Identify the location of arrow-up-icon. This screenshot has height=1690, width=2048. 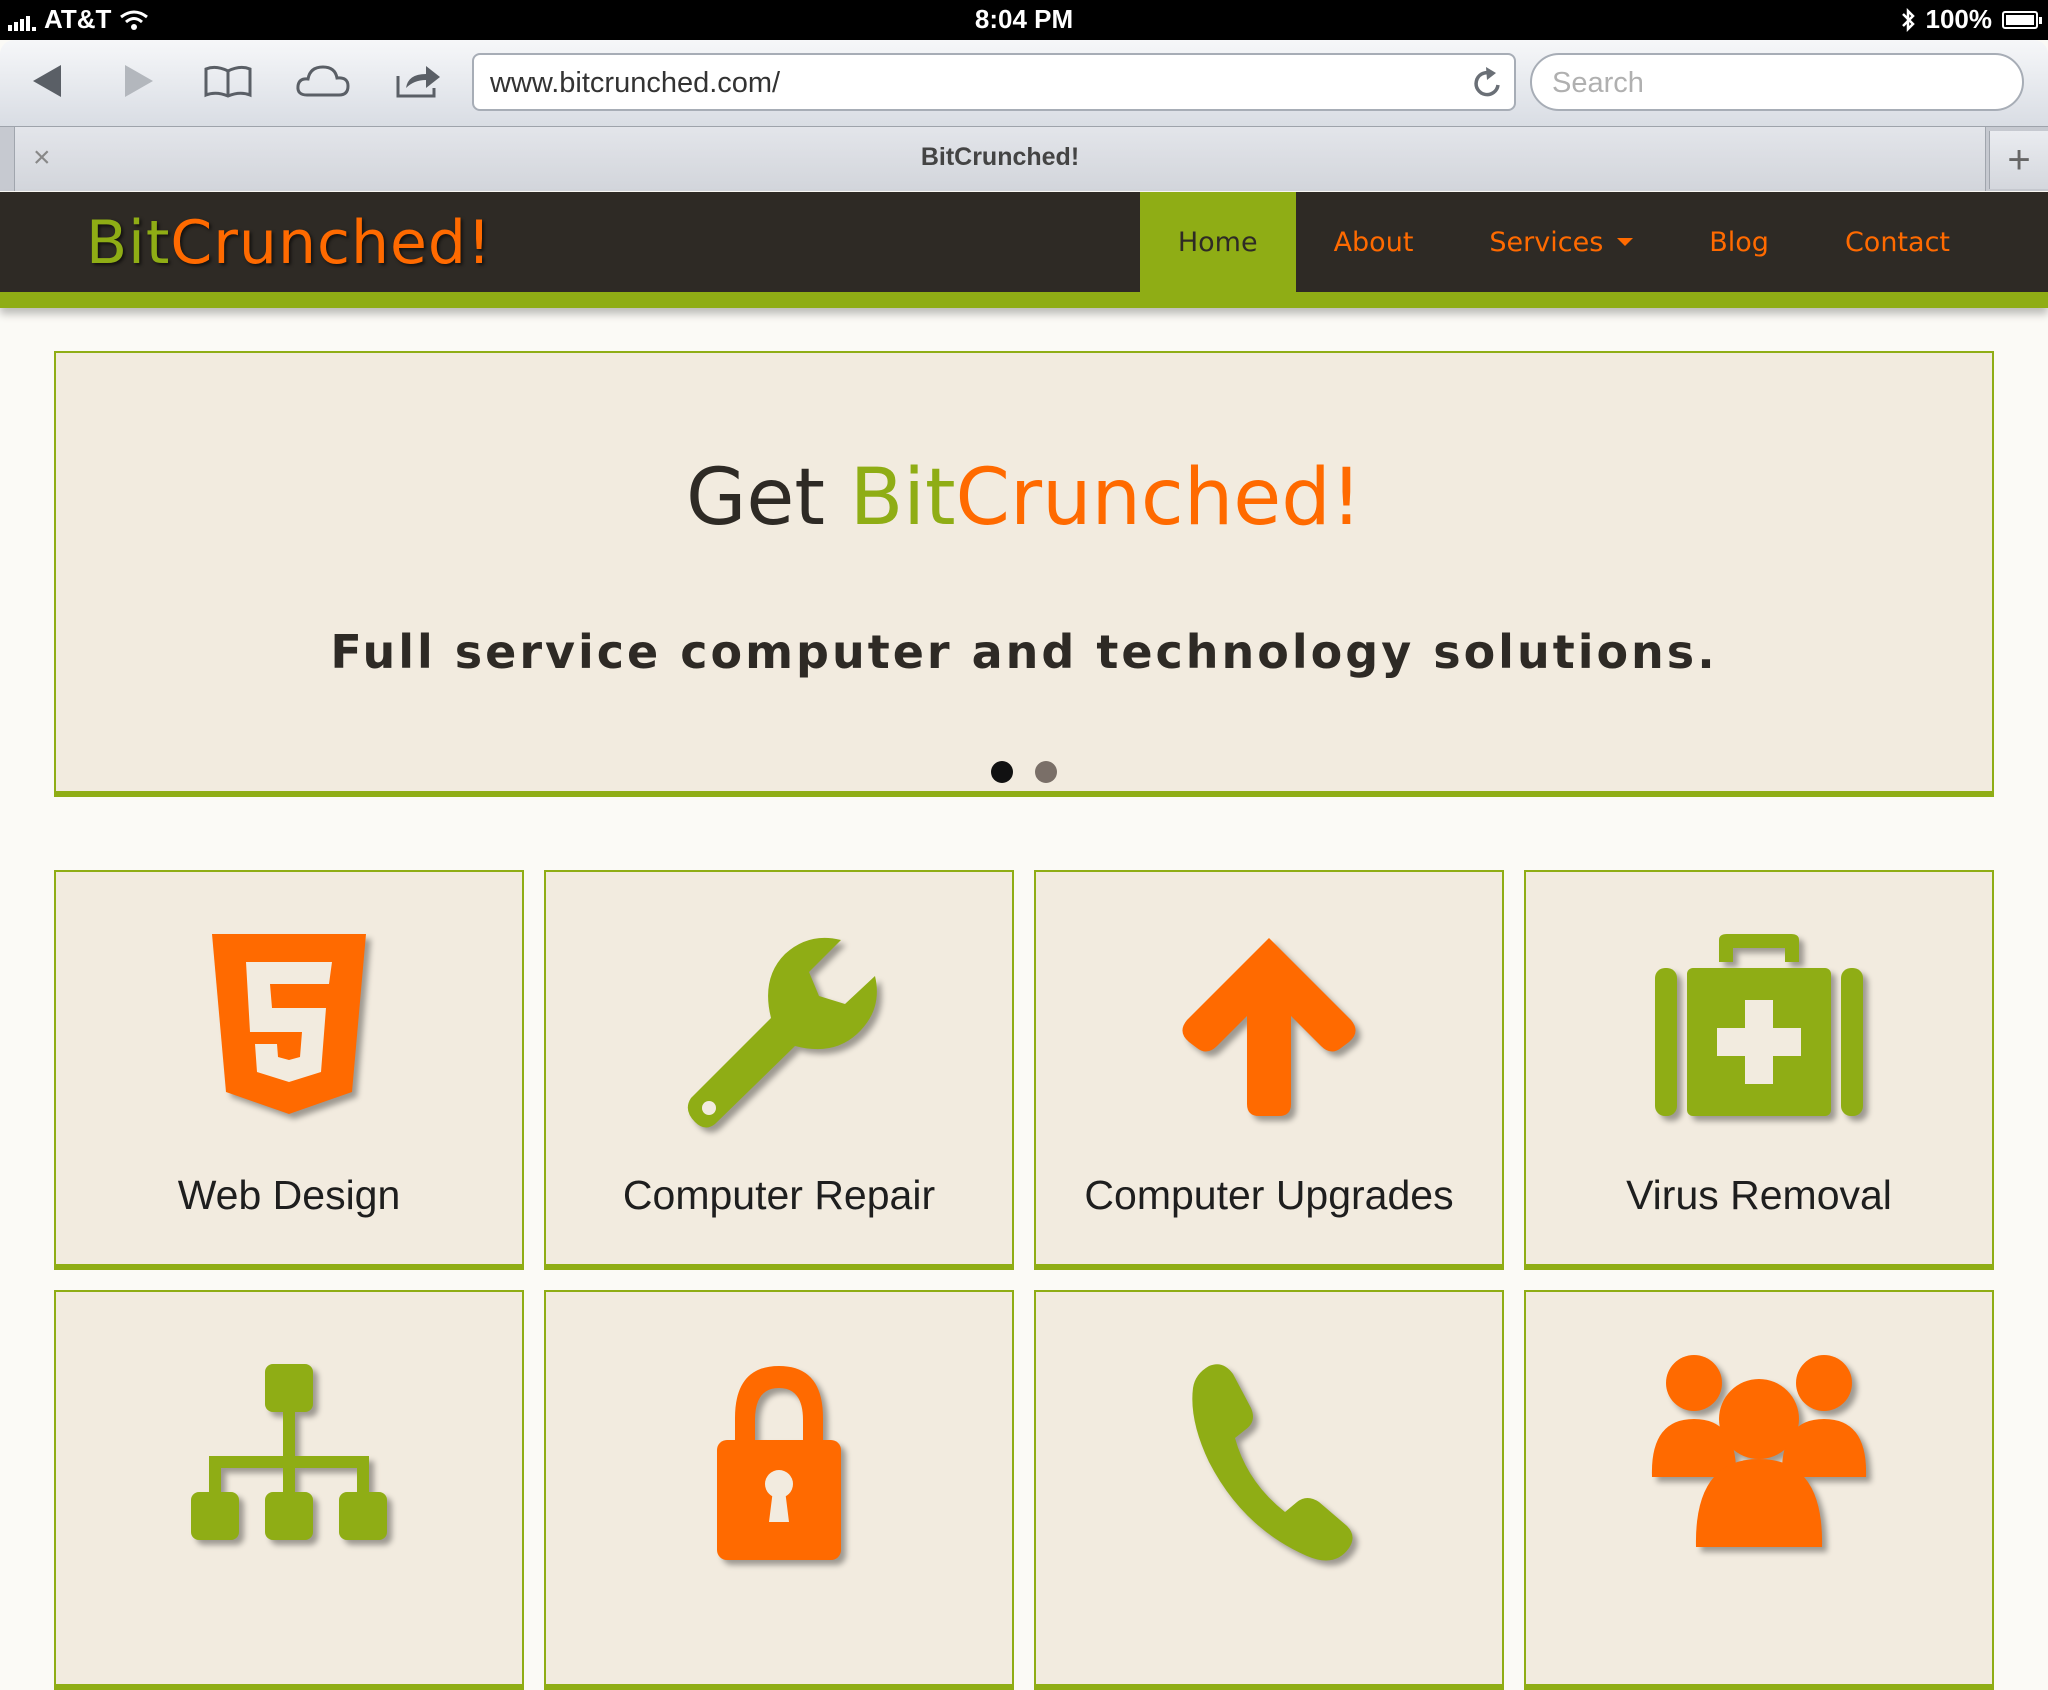
(1269, 1027).